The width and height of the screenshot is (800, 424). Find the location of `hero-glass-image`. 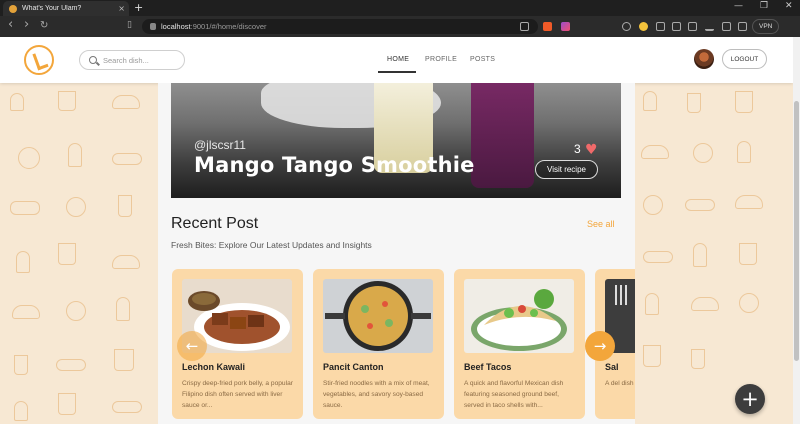

hero-glass-image is located at coordinates (502, 135).